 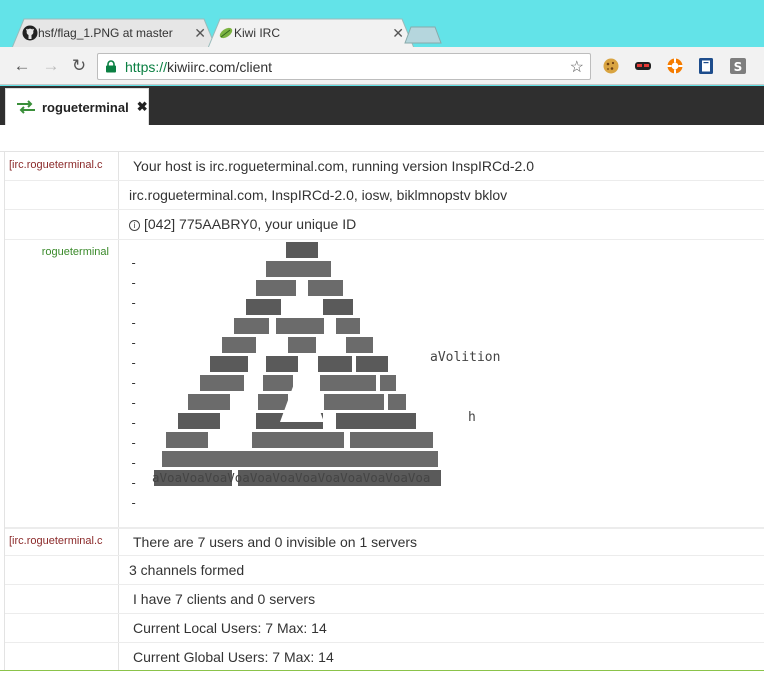 What do you see at coordinates (611, 66) in the screenshot?
I see `cookie-icon` at bounding box center [611, 66].